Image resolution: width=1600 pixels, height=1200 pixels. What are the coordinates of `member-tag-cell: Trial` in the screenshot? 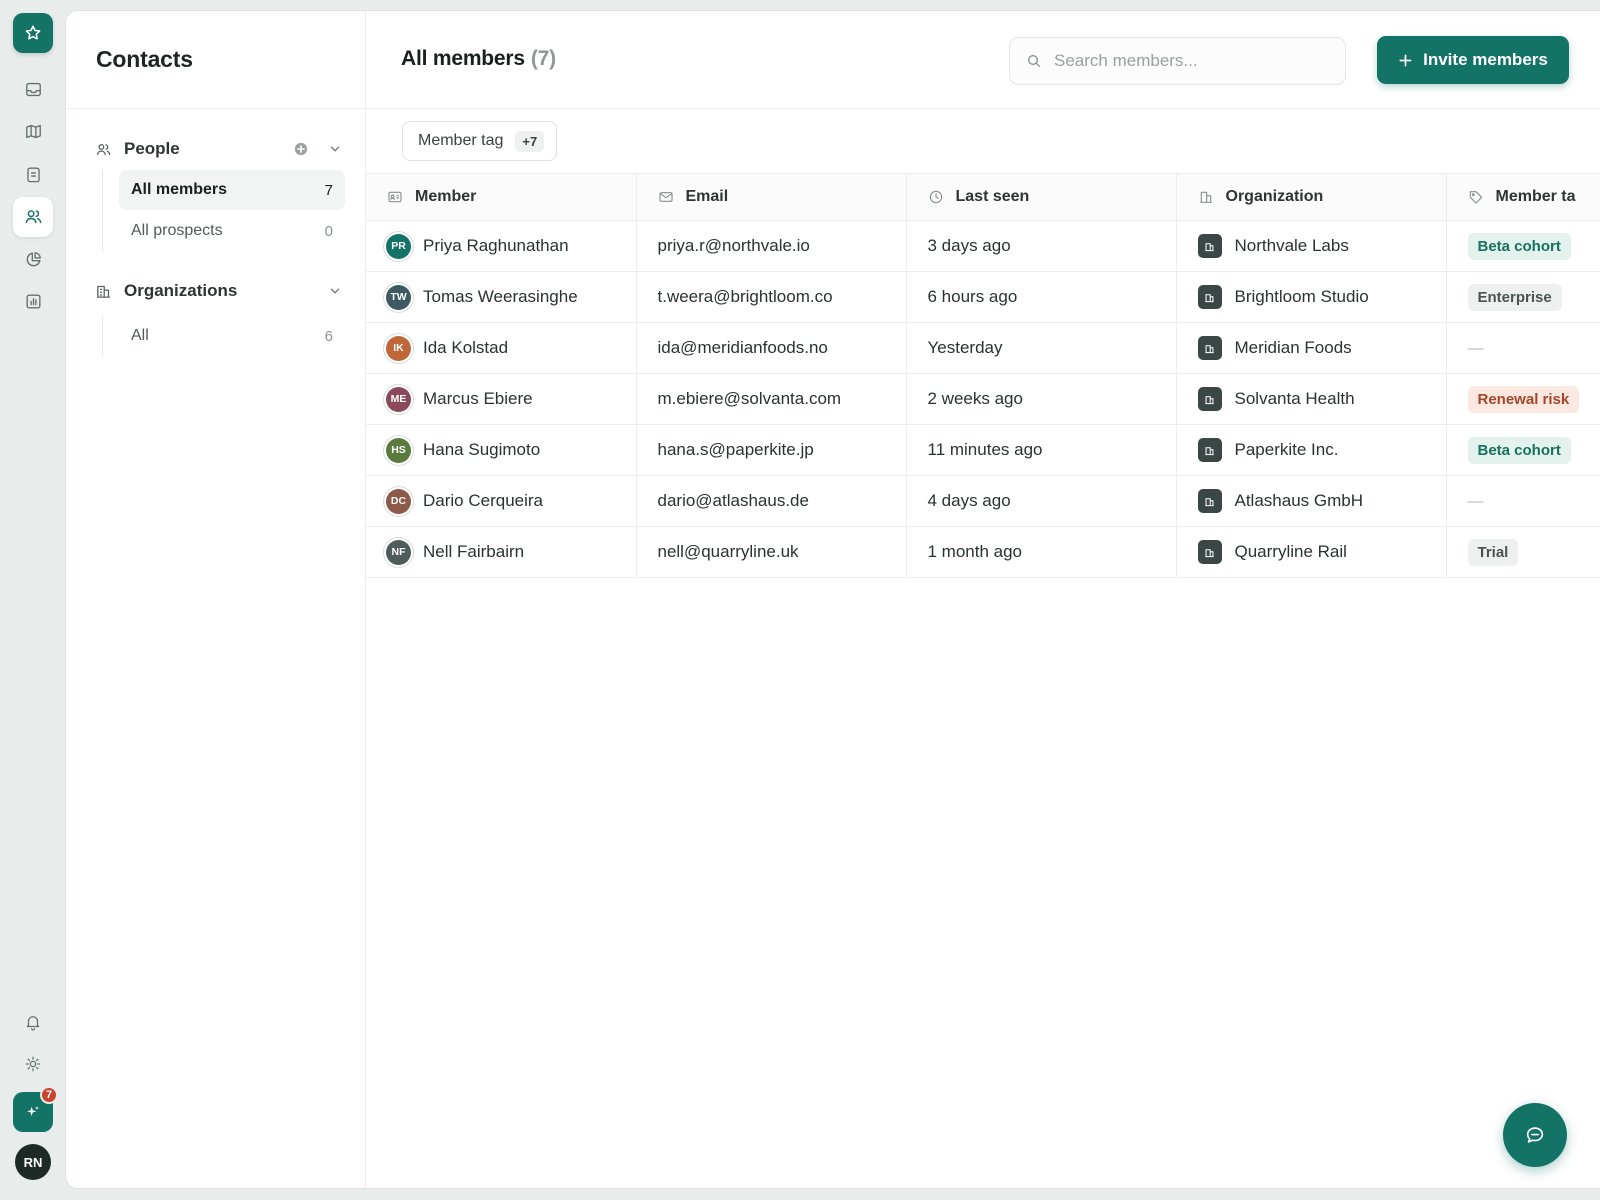 It's located at (1523, 552).